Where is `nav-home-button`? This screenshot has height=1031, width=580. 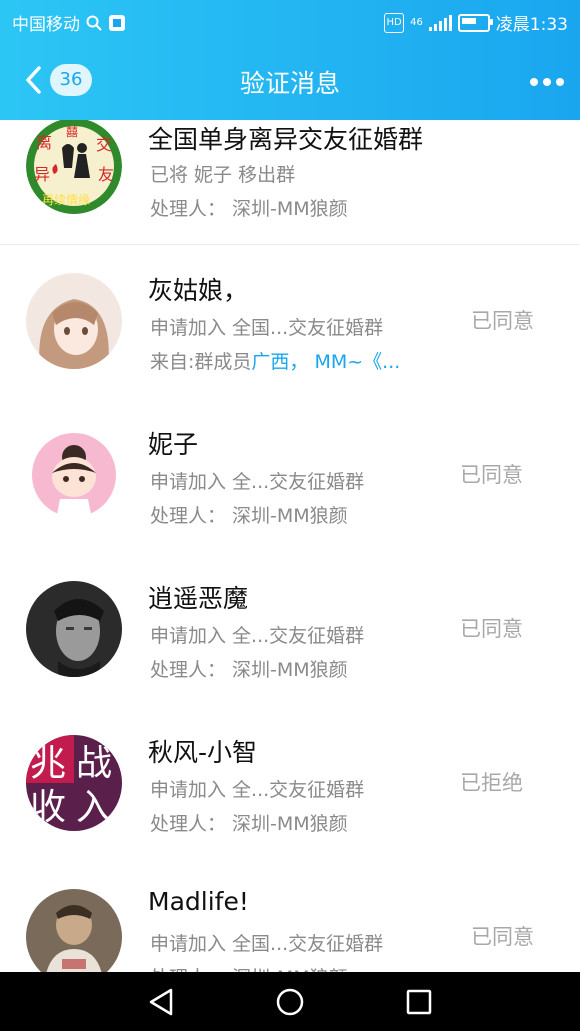
nav-home-button is located at coordinates (290, 1002).